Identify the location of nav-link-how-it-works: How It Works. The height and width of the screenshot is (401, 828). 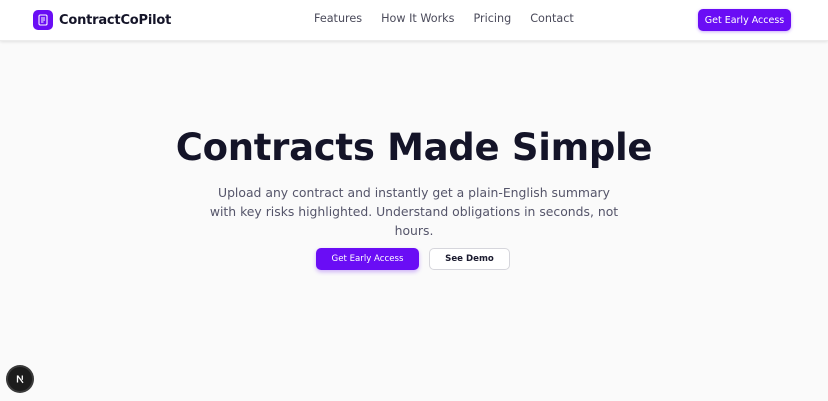
(417, 18).